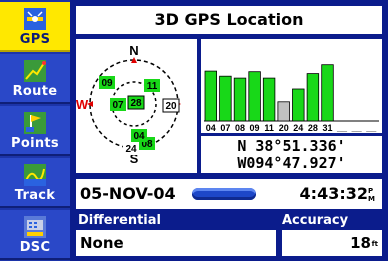 This screenshot has width=388, height=261. I want to click on date-value: 05-NOV-04, so click(128, 193).